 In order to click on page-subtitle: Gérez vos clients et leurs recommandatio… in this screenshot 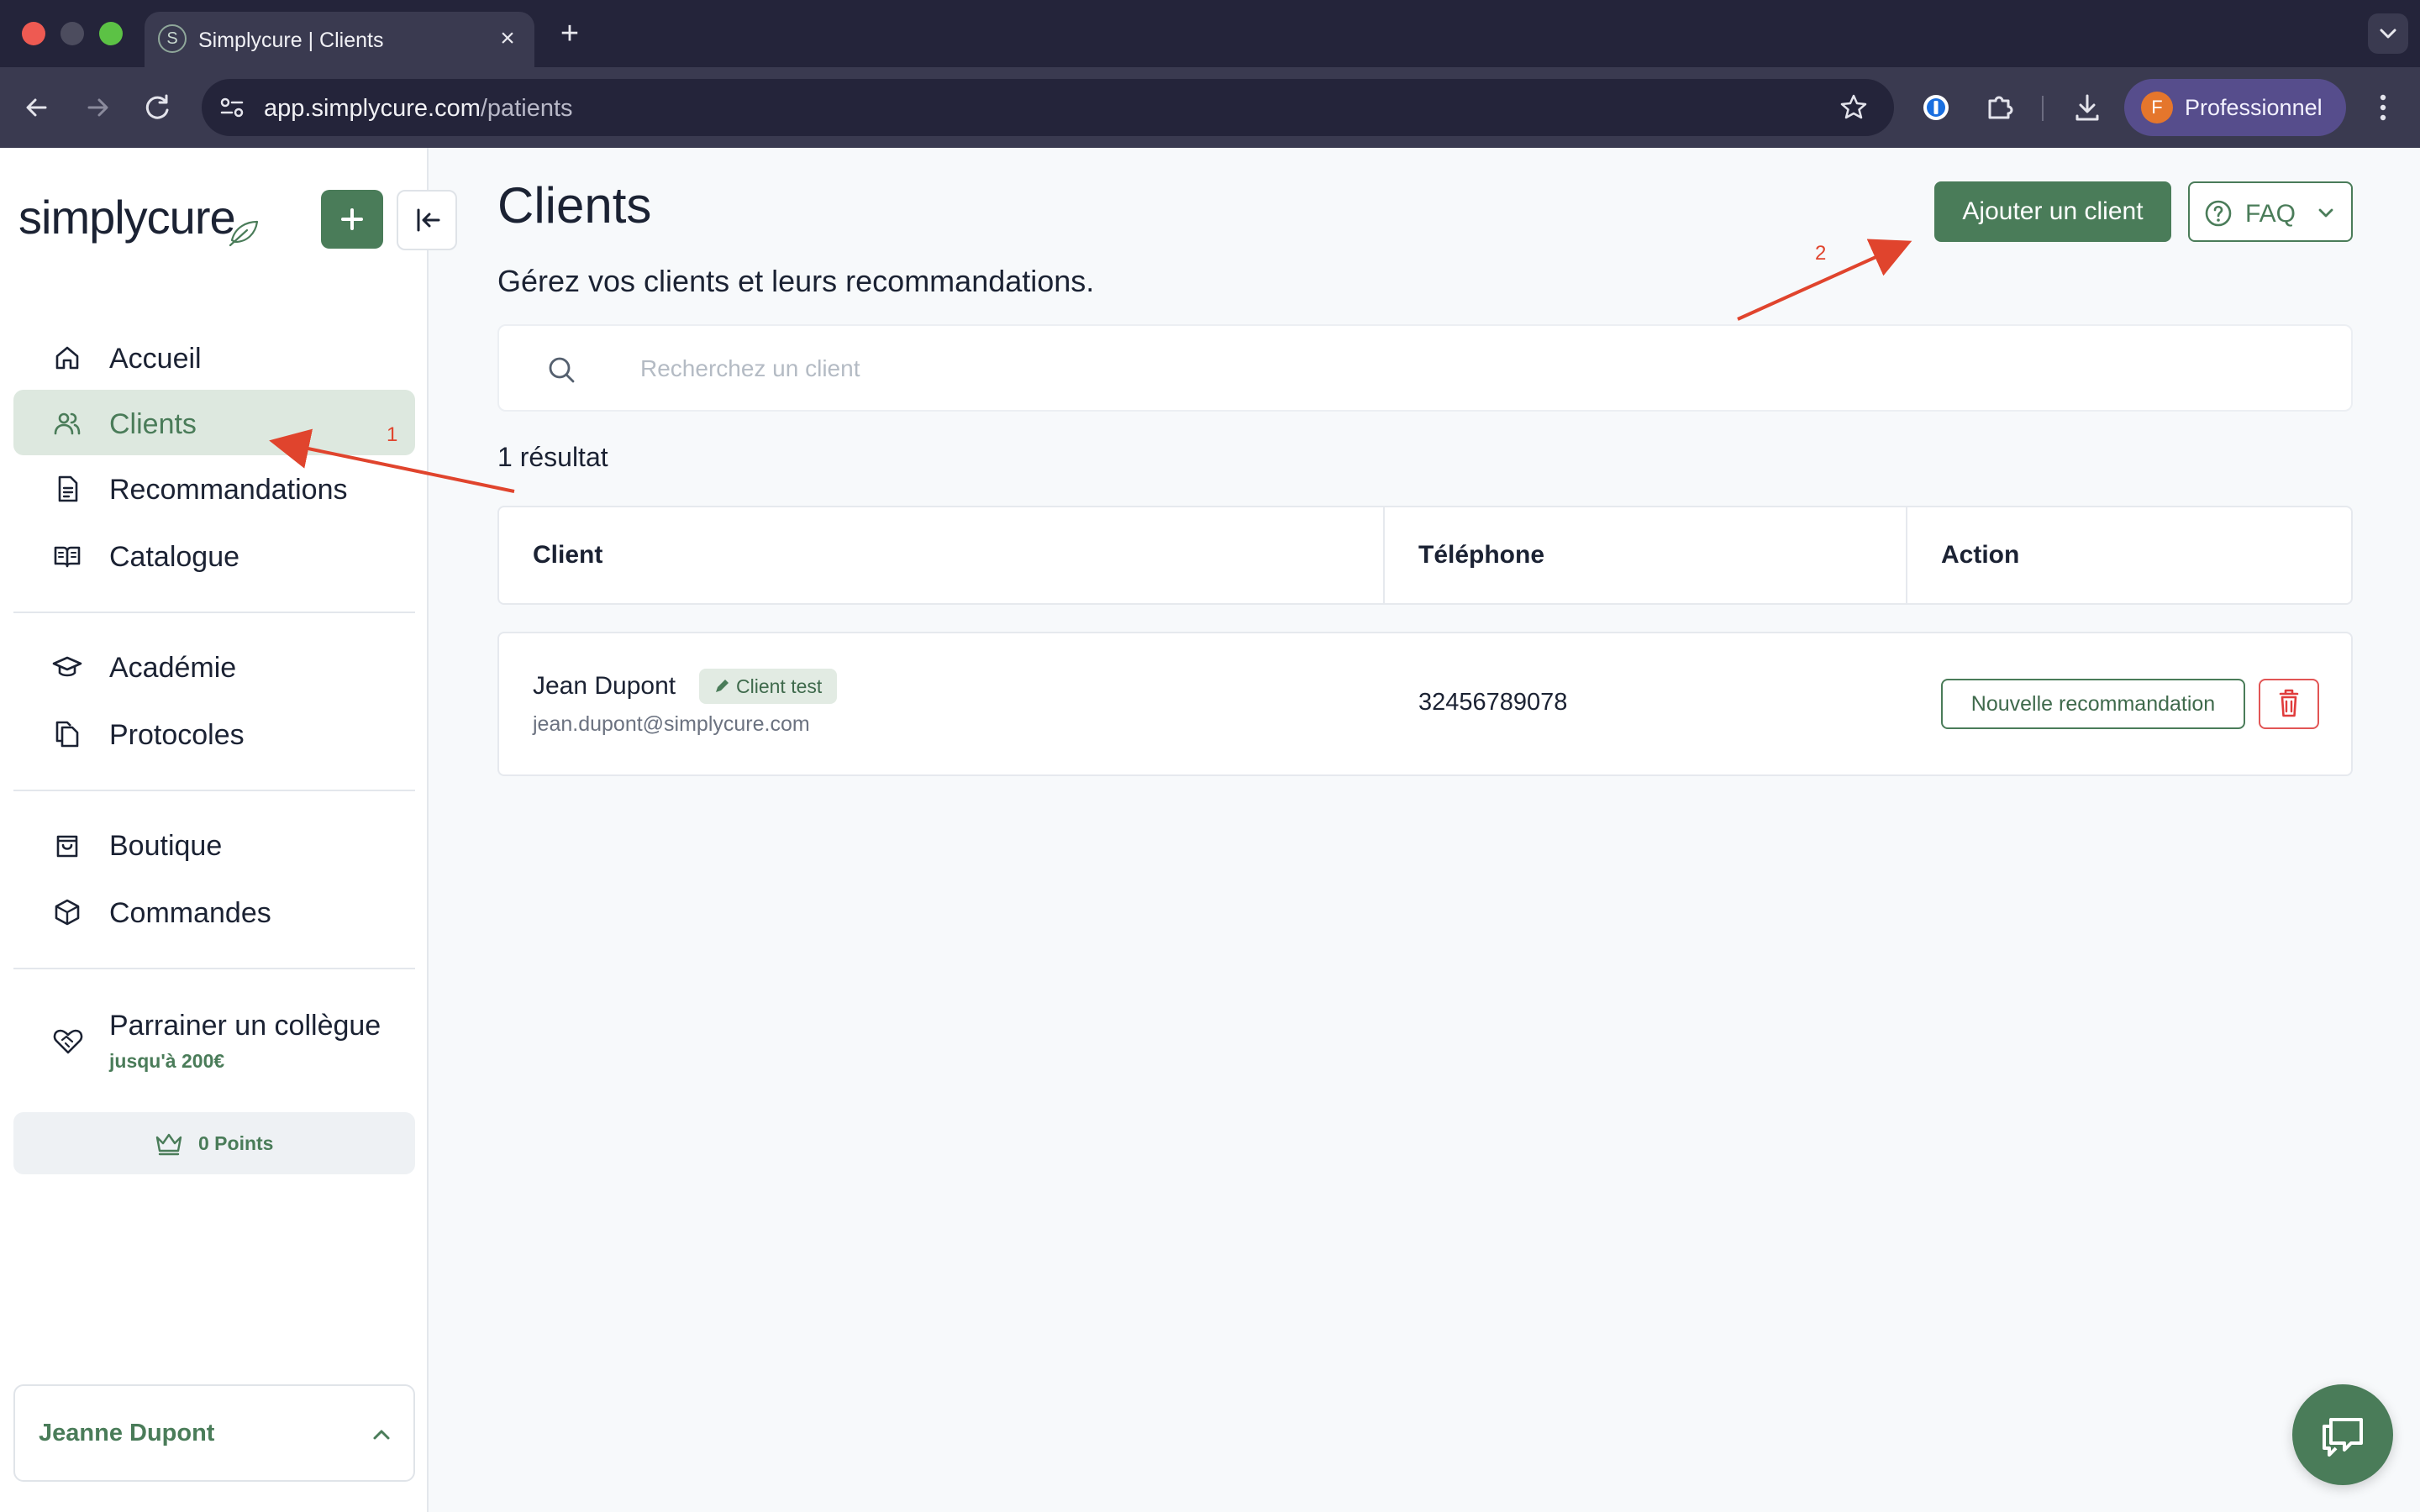, I will do `click(796, 281)`.